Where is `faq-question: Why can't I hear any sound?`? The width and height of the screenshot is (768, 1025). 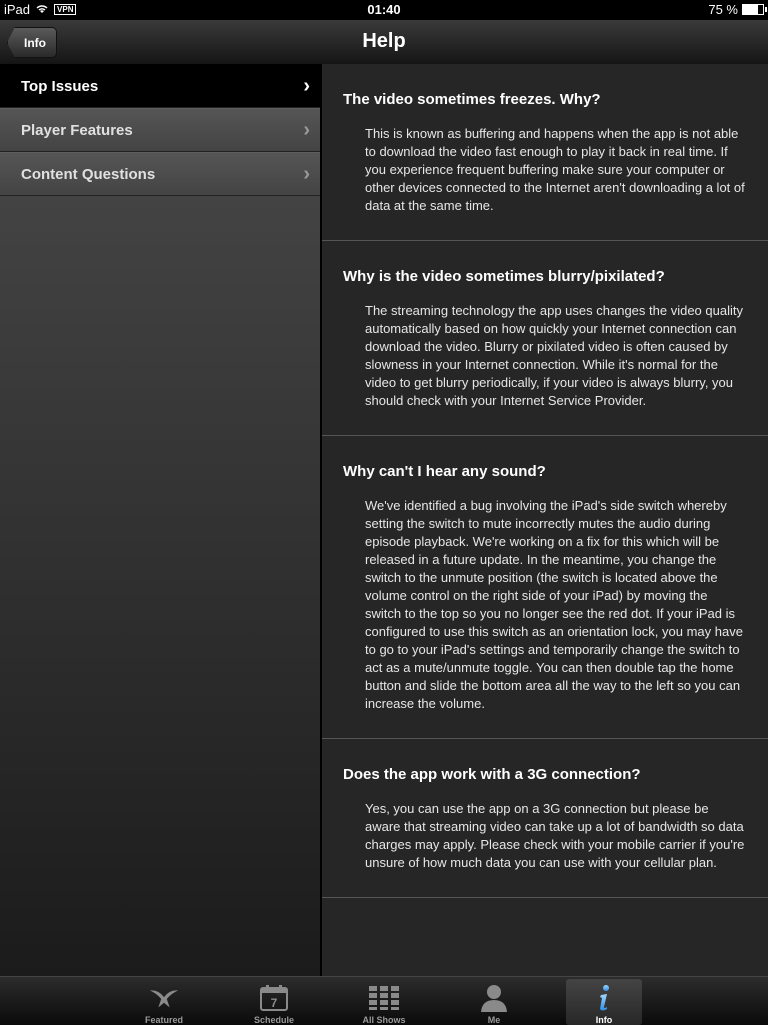
faq-question: Why can't I hear any sound? is located at coordinates (444, 471).